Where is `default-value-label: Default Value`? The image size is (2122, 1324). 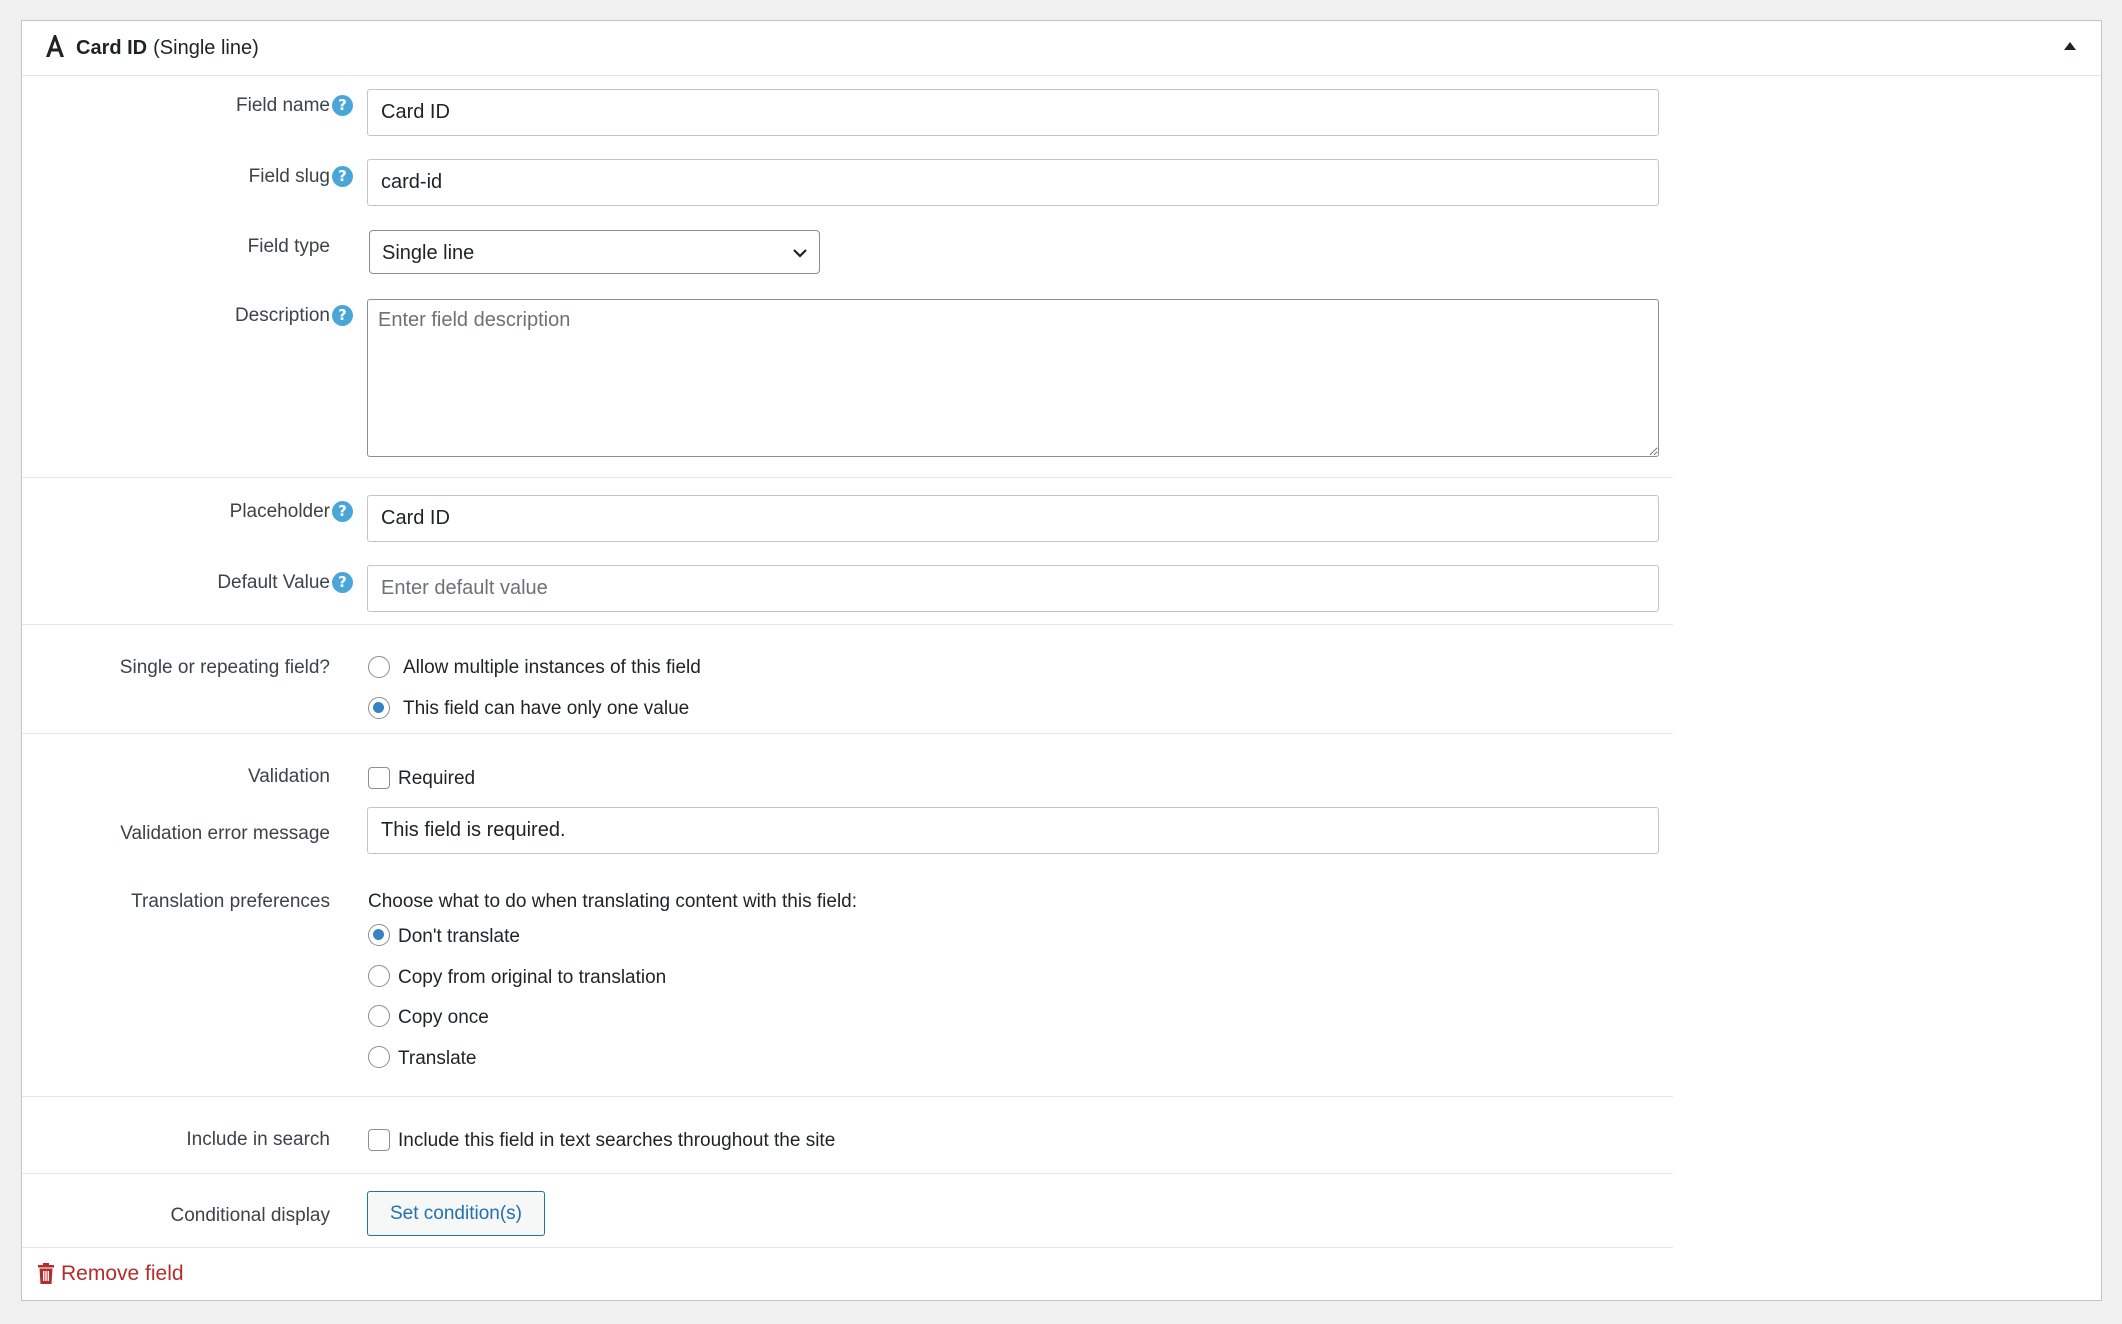
default-value-label: Default Value is located at coordinates (273, 582).